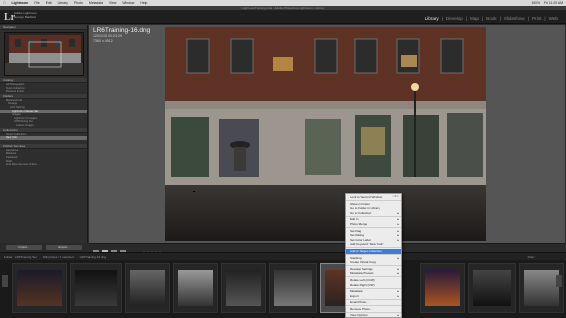 This screenshot has width=566, height=318. I want to click on menu-item-label: Stacking, so click(356, 257).